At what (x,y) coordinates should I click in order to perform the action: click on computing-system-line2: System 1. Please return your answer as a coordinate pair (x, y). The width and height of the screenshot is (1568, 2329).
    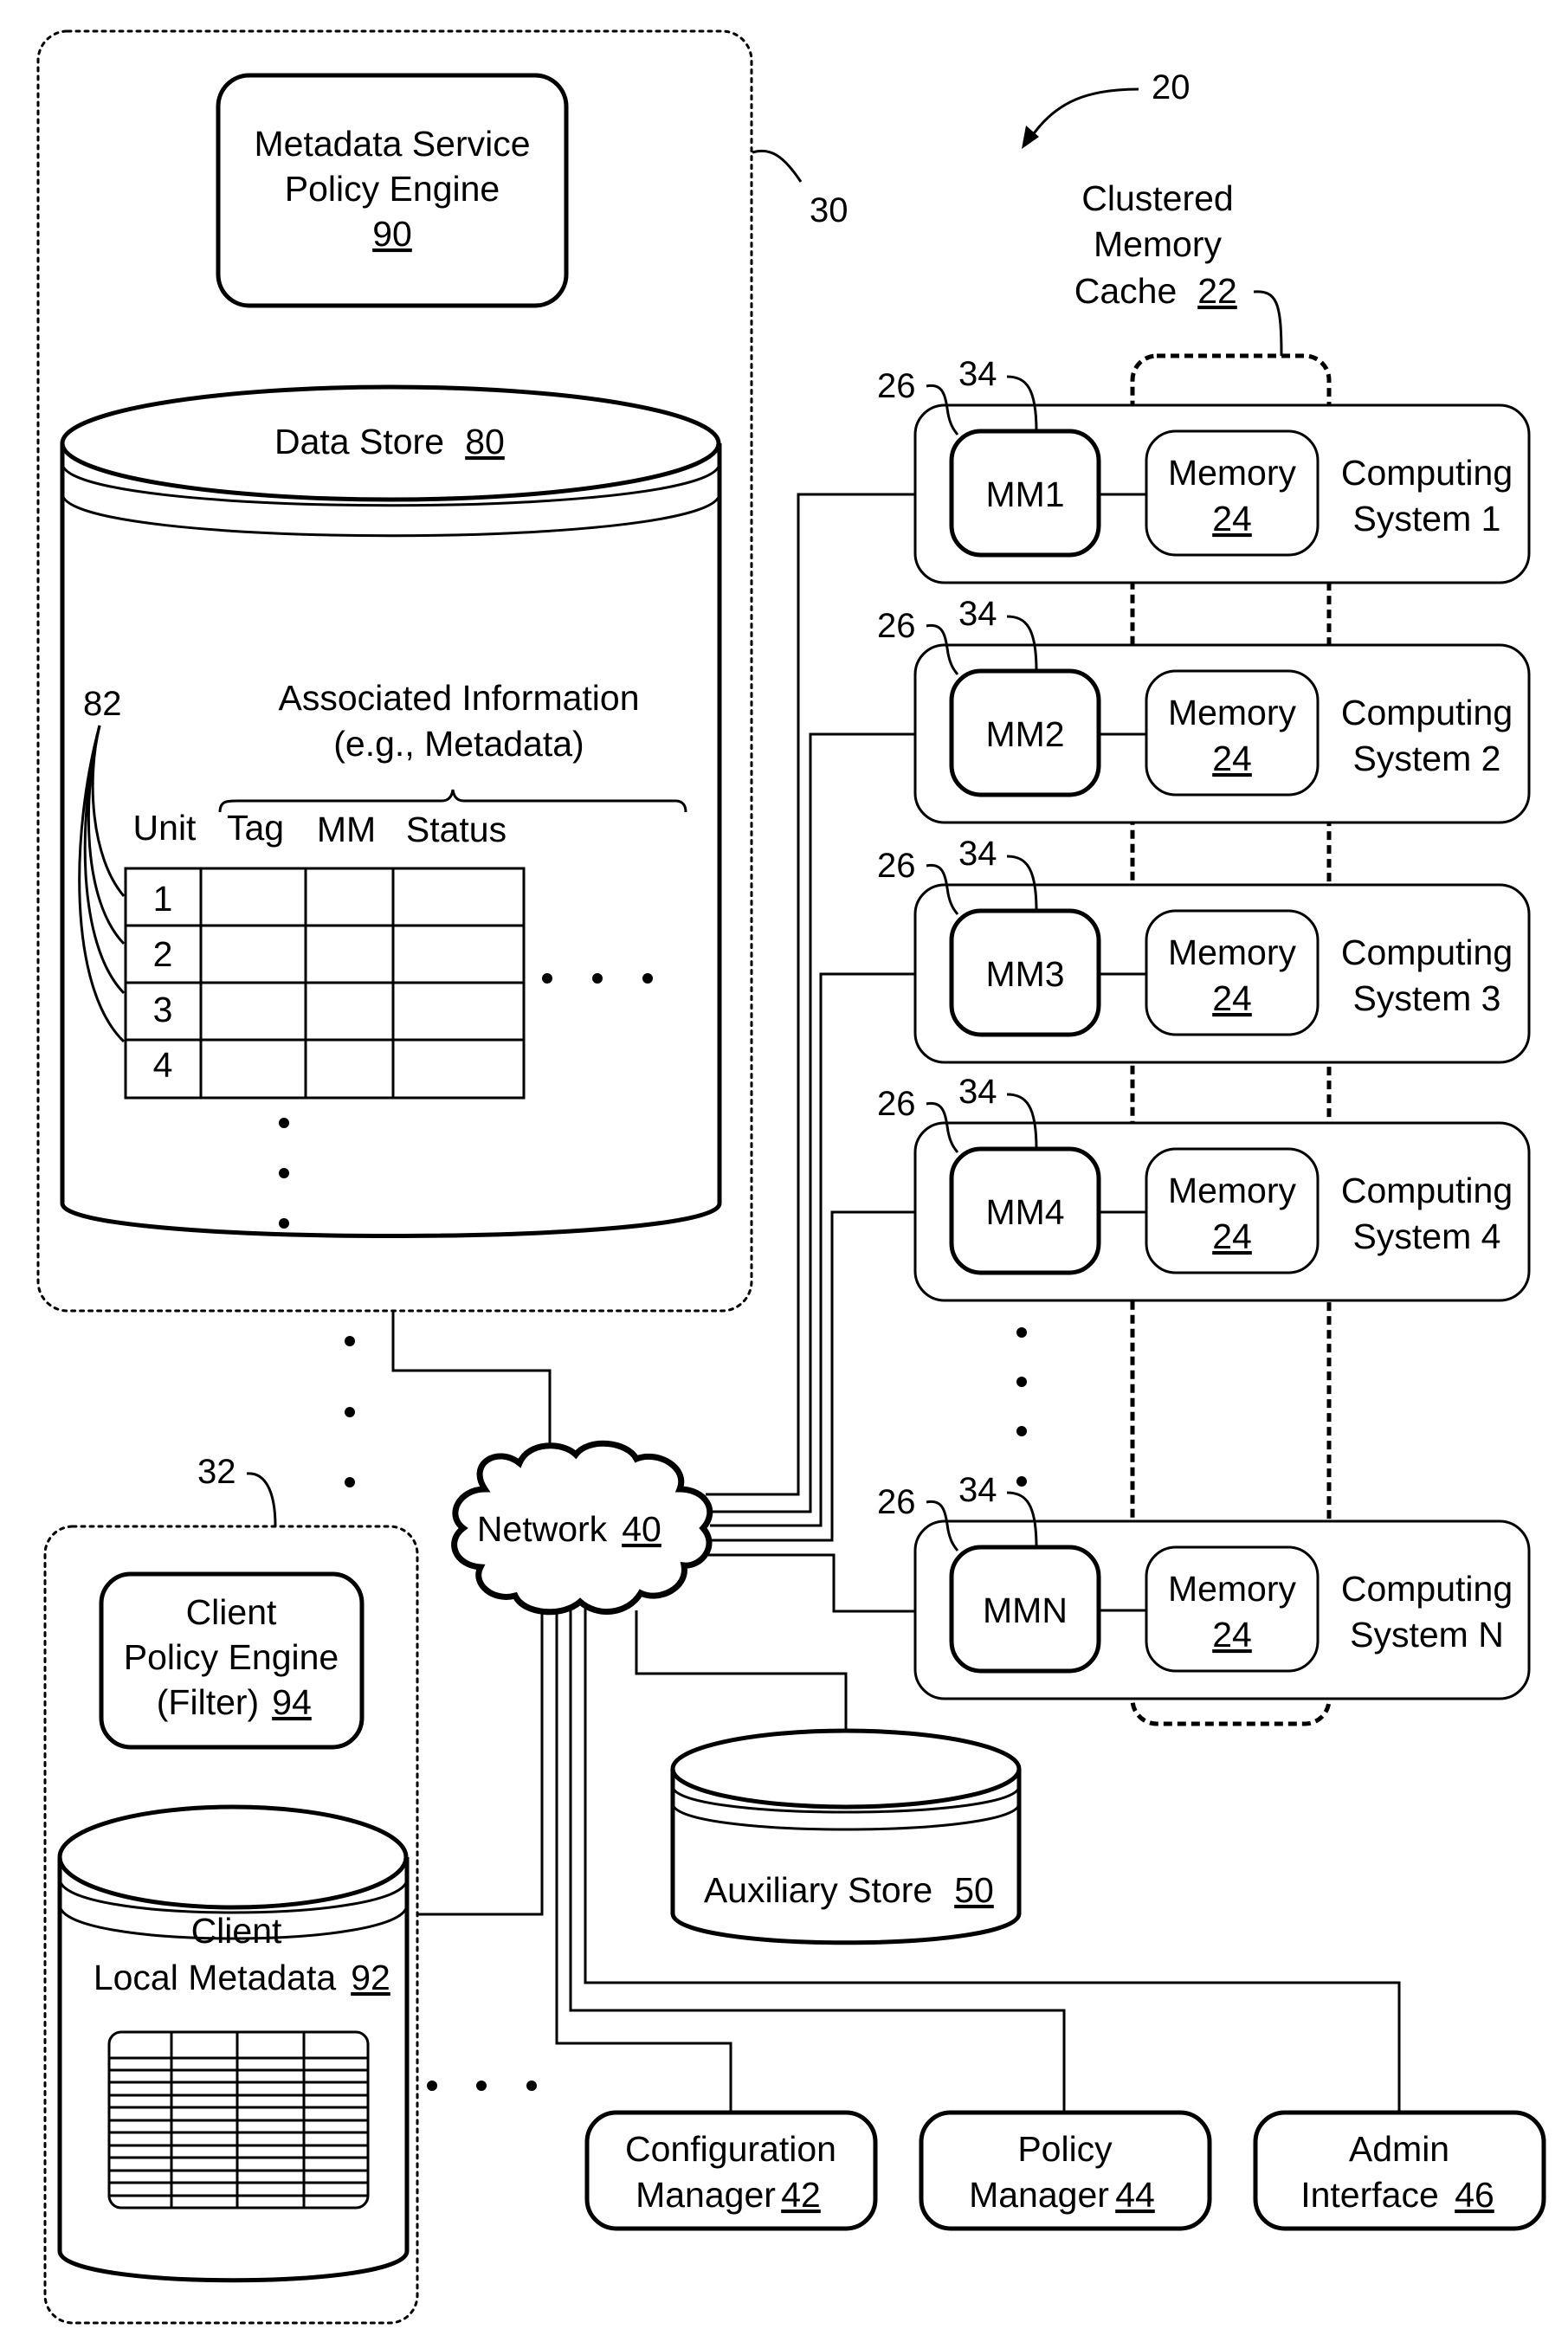
    Looking at the image, I should click on (1427, 519).